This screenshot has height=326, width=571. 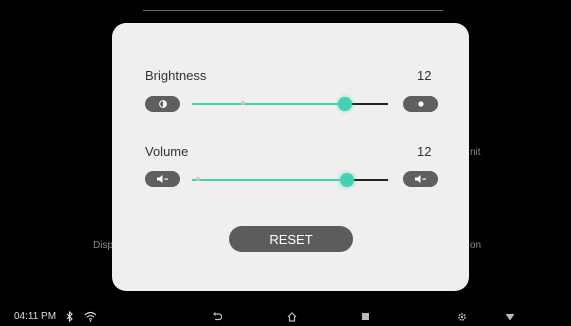 What do you see at coordinates (176, 75) in the screenshot?
I see `brightness-label: Brightness` at bounding box center [176, 75].